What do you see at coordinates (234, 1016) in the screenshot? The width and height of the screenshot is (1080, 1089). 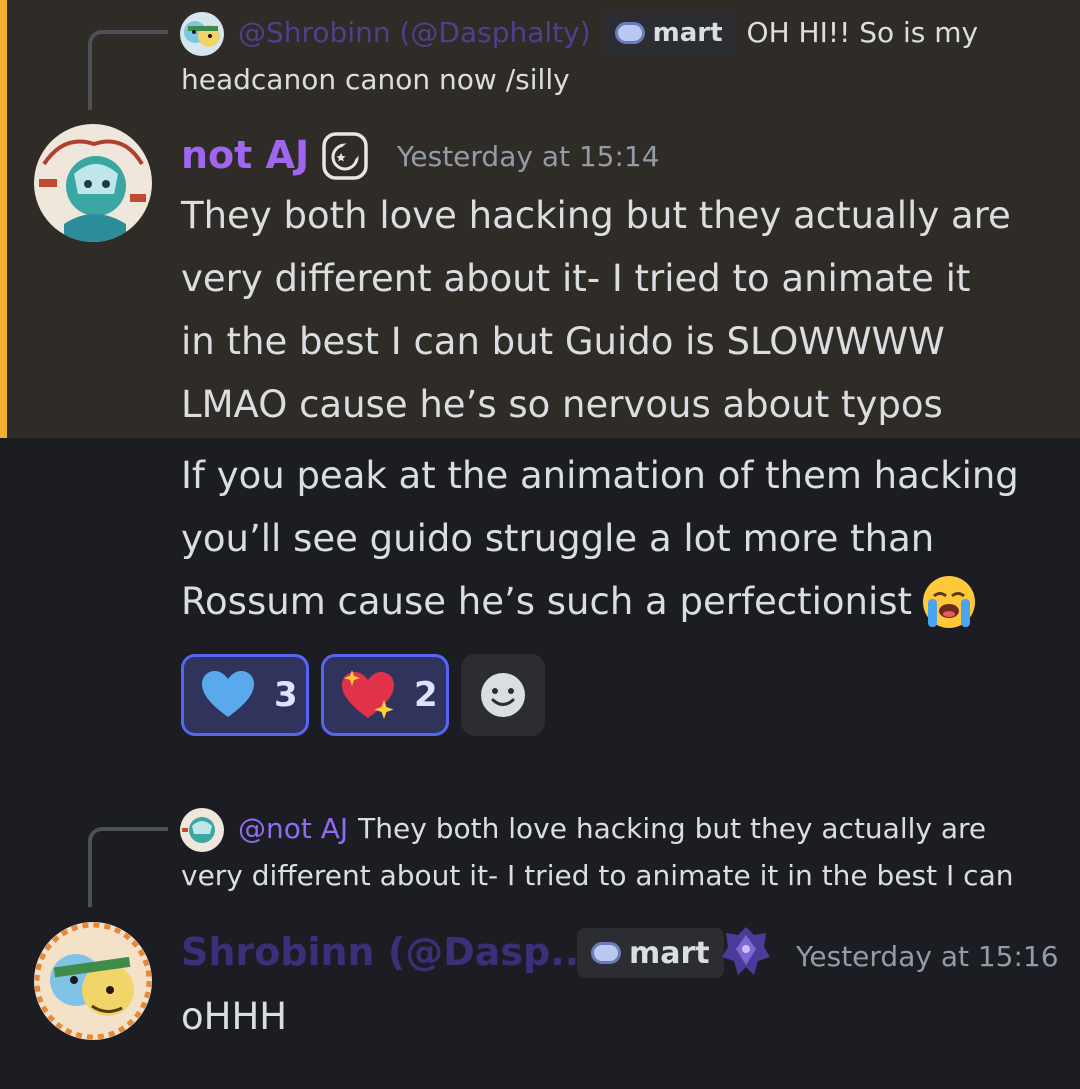 I see `message-body: oHHH` at bounding box center [234, 1016].